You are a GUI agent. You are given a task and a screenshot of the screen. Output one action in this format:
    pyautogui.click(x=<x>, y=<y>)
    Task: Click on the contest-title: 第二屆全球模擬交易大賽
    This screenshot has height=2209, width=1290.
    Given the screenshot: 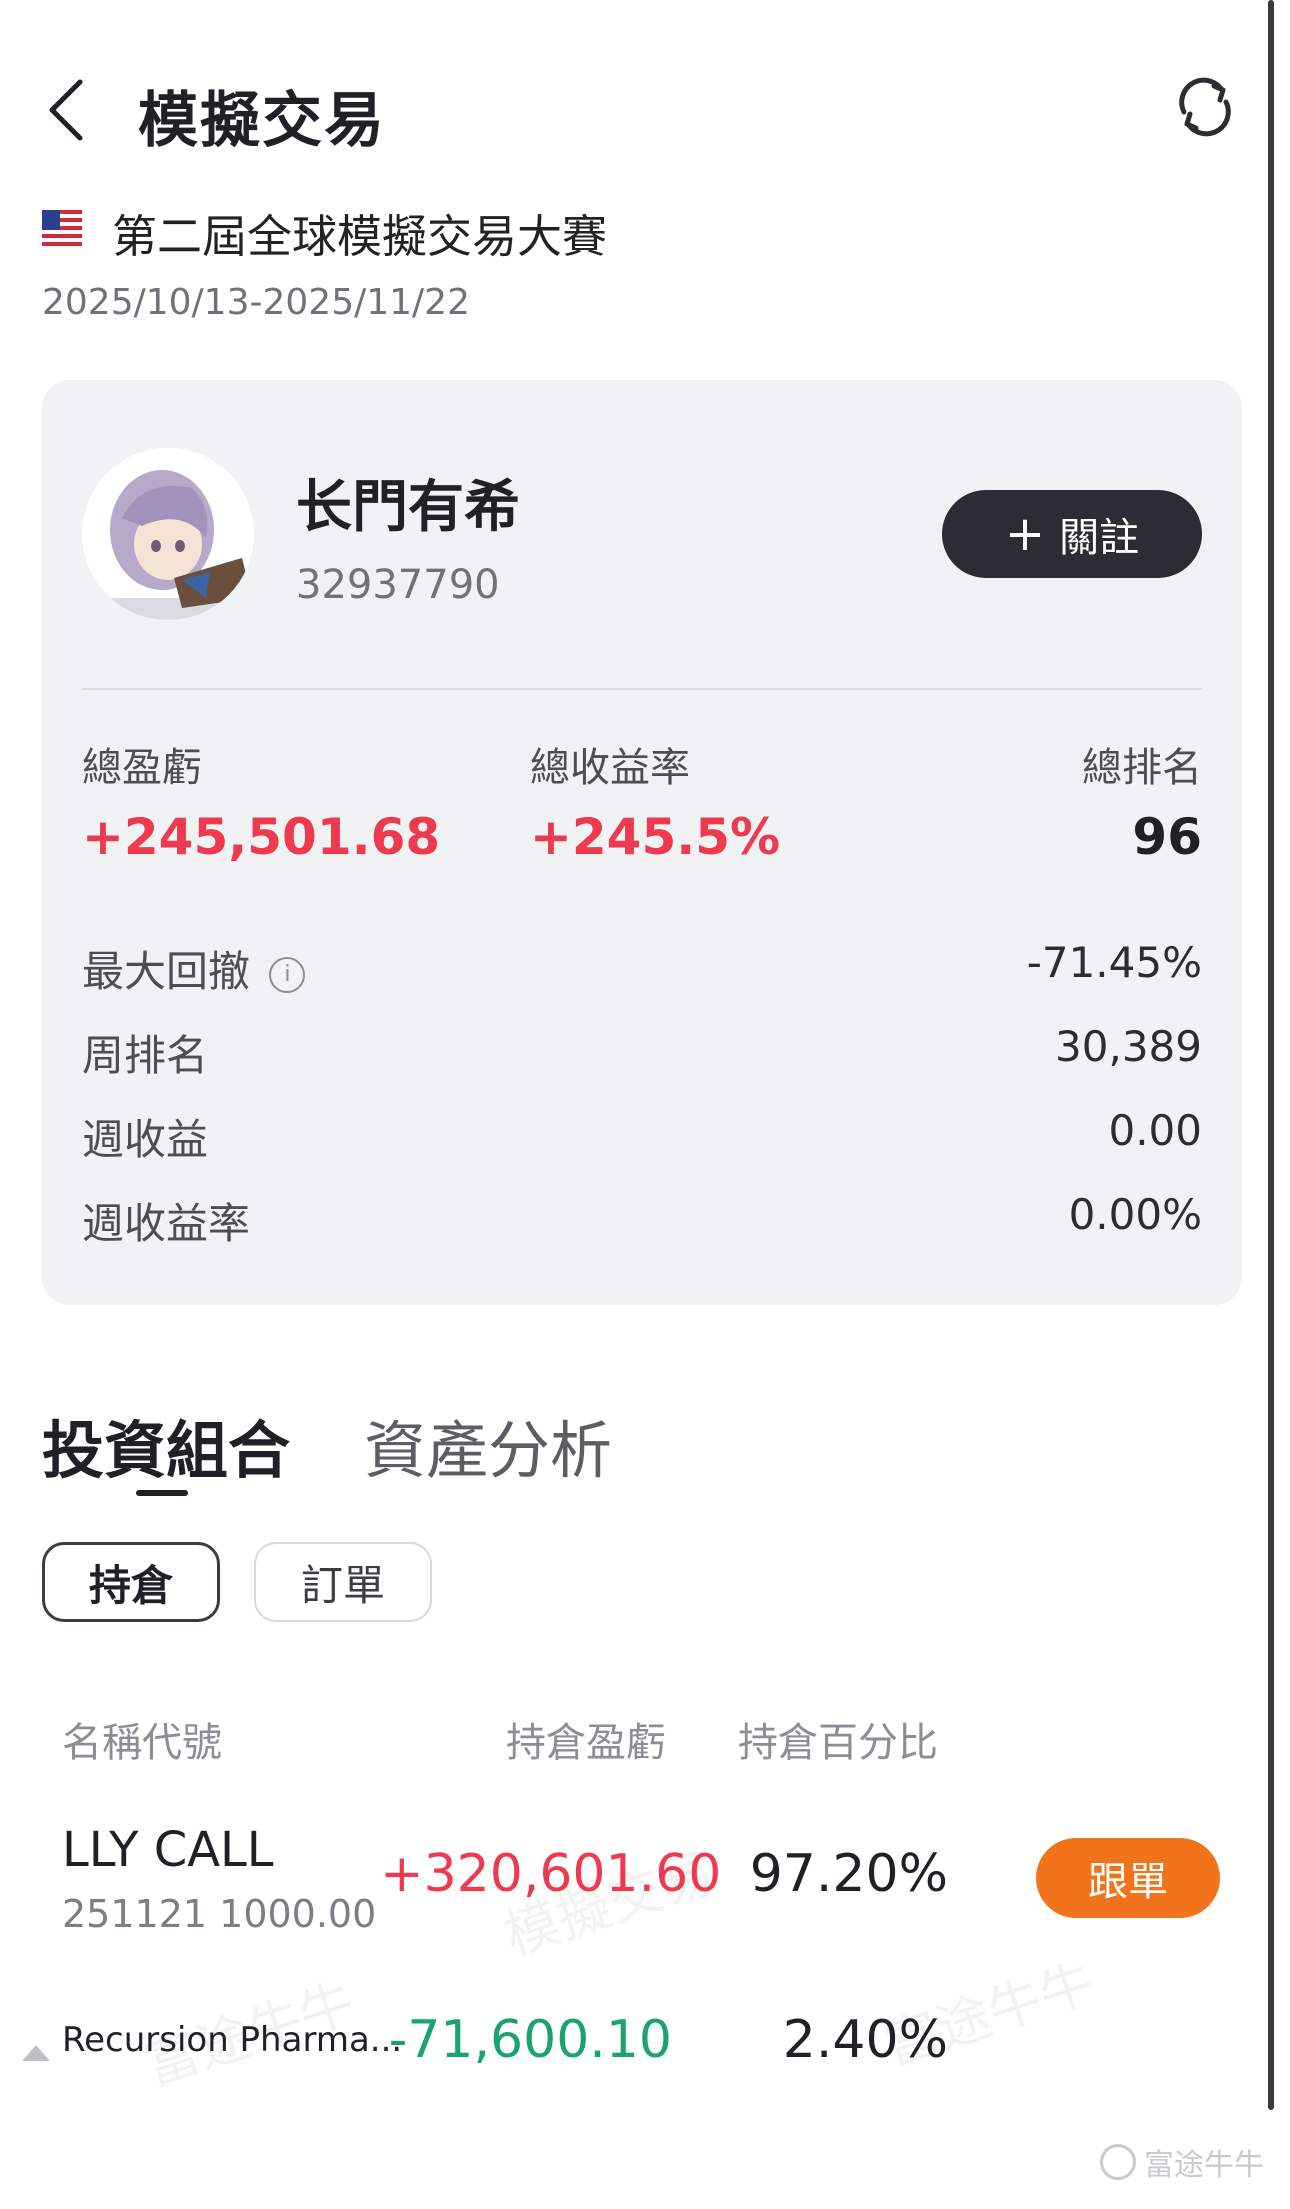 What is the action you would take?
    pyautogui.click(x=360, y=236)
    